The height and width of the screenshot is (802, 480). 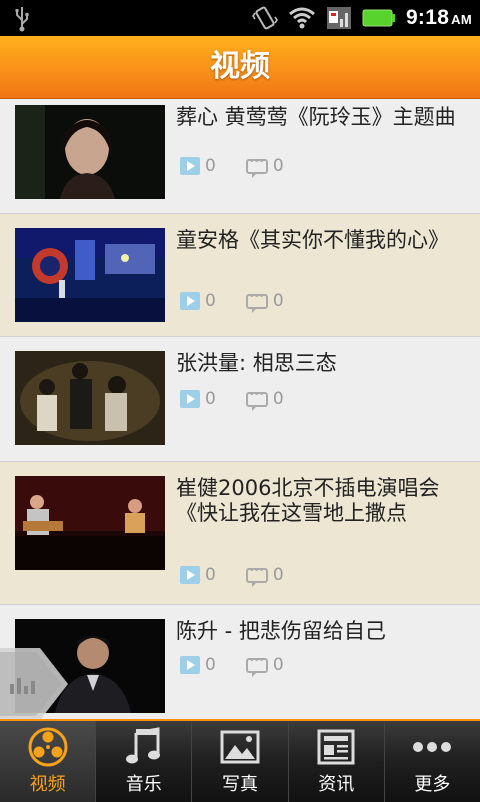 I want to click on music-note-icon, so click(x=142, y=745).